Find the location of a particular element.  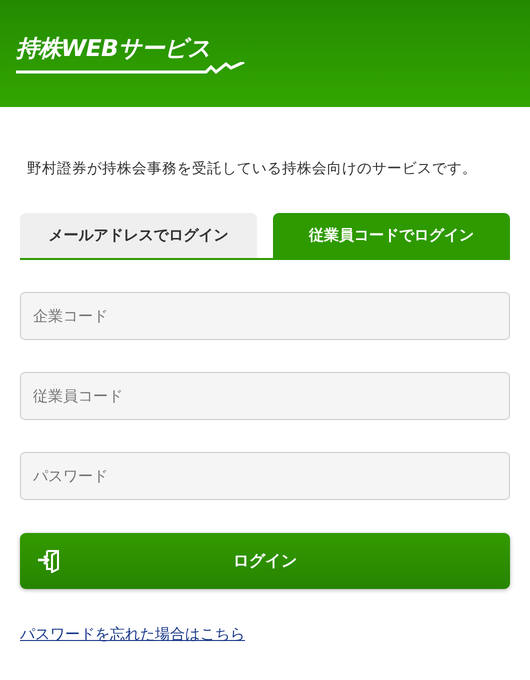

door-enter-icon is located at coordinates (48, 560).